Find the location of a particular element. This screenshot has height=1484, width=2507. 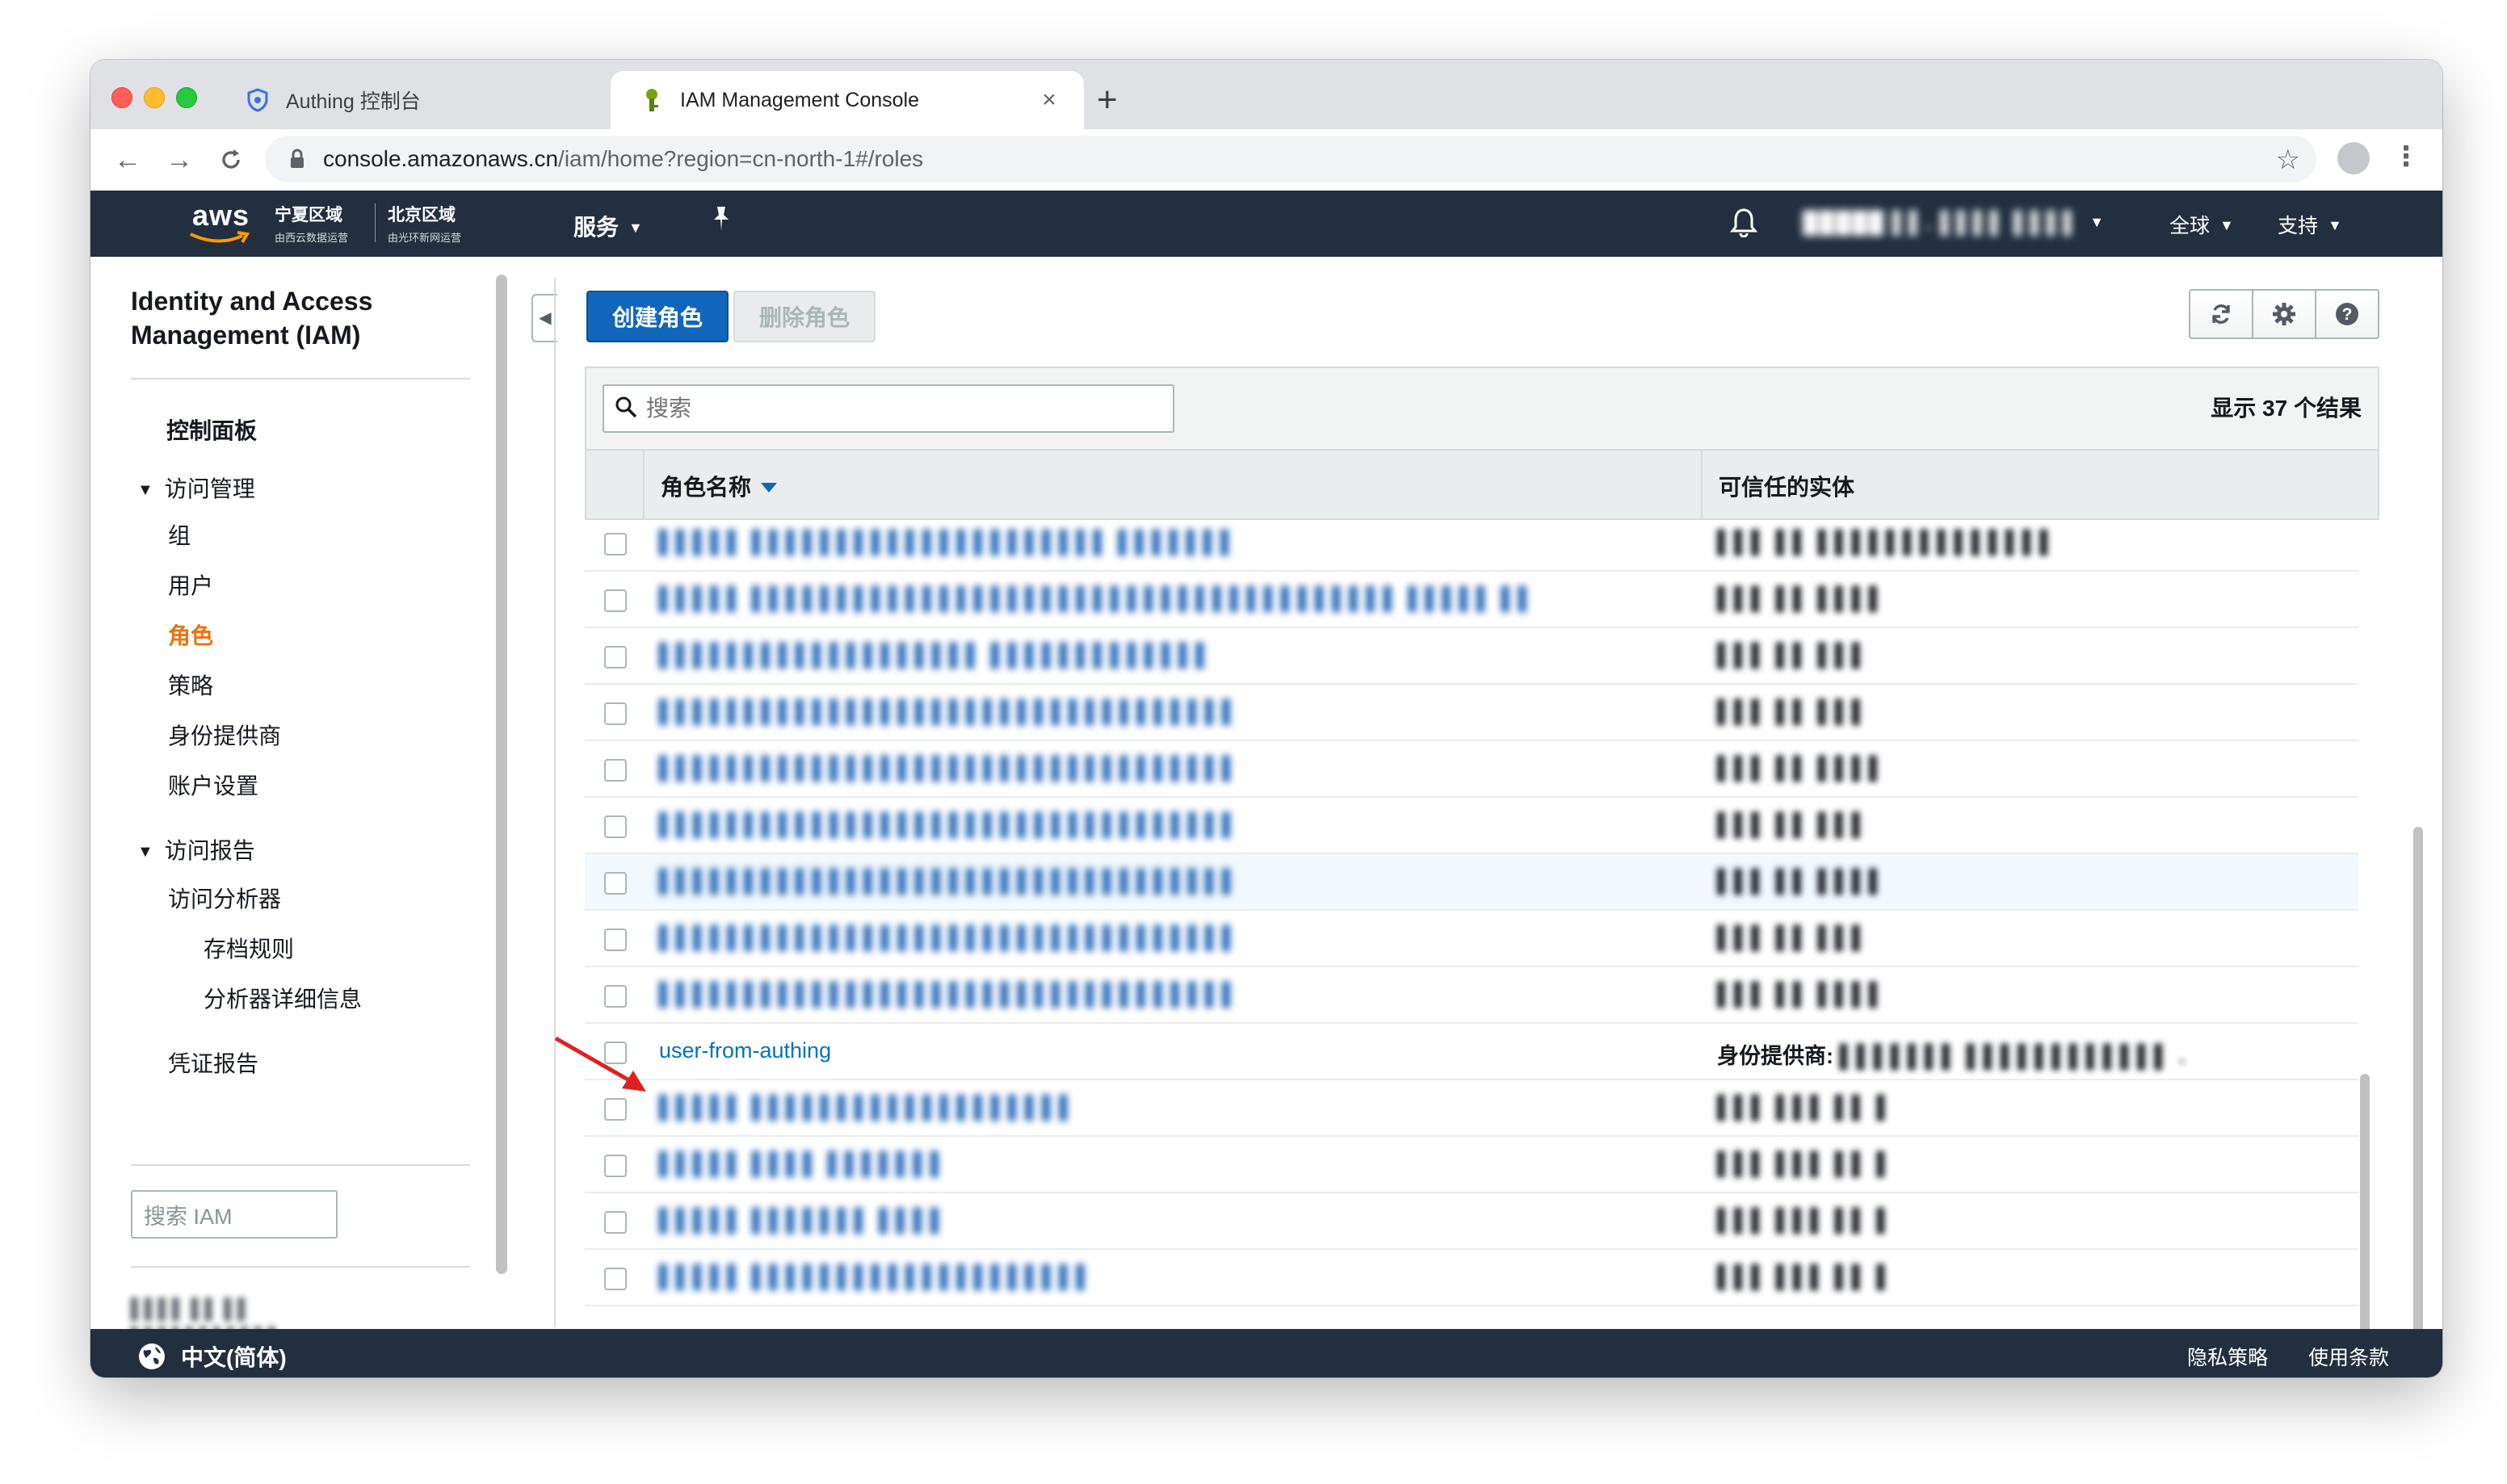

console-footer: 中文(简体) 隐私策略 使用条款 is located at coordinates (1266, 1353).